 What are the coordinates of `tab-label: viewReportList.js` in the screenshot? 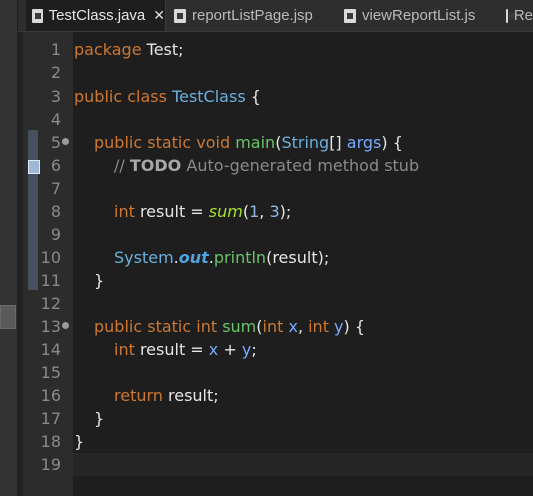 It's located at (419, 15).